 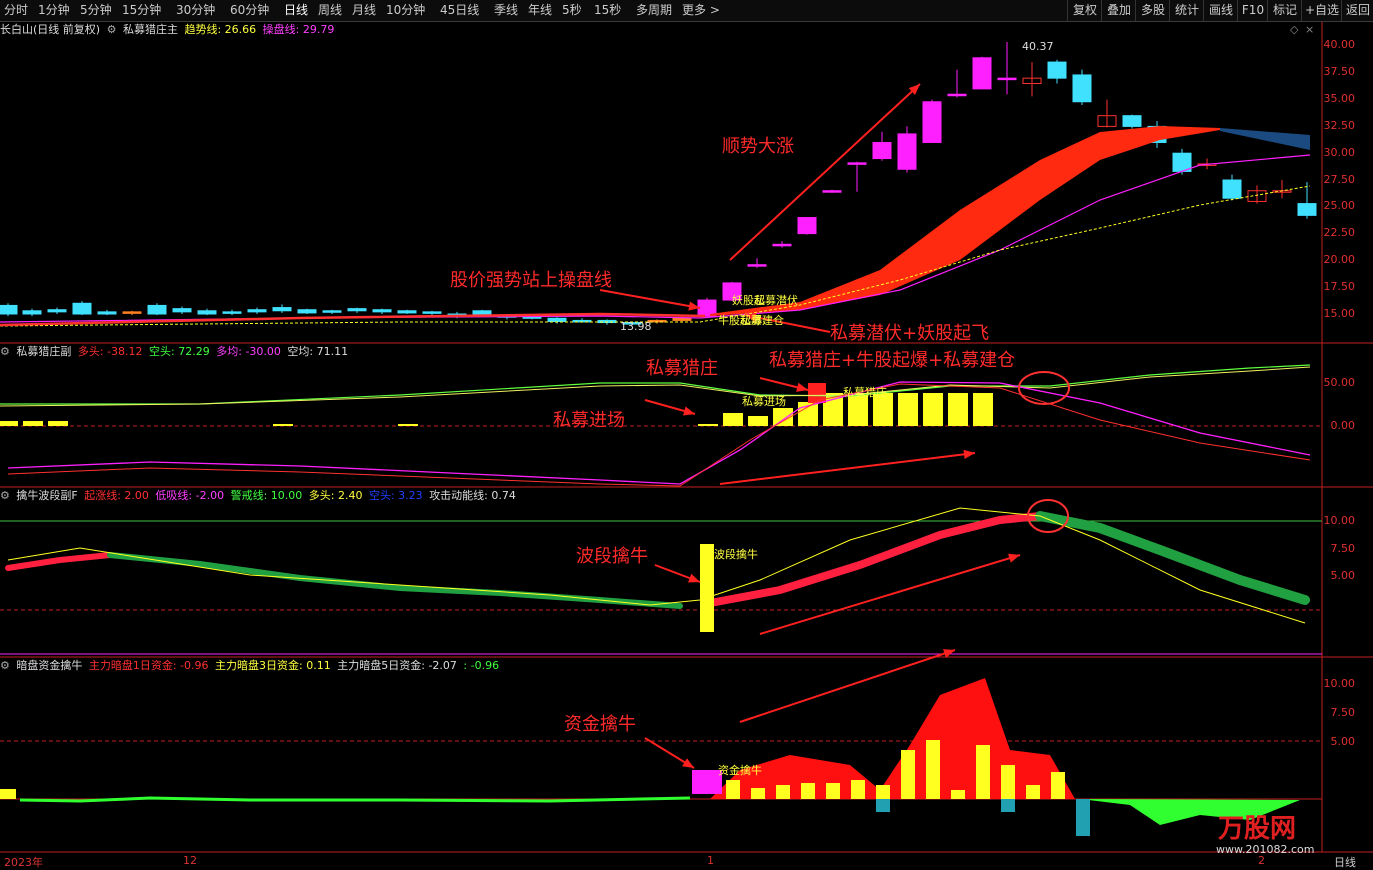 I want to click on period-tab: 年线, so click(x=540, y=10).